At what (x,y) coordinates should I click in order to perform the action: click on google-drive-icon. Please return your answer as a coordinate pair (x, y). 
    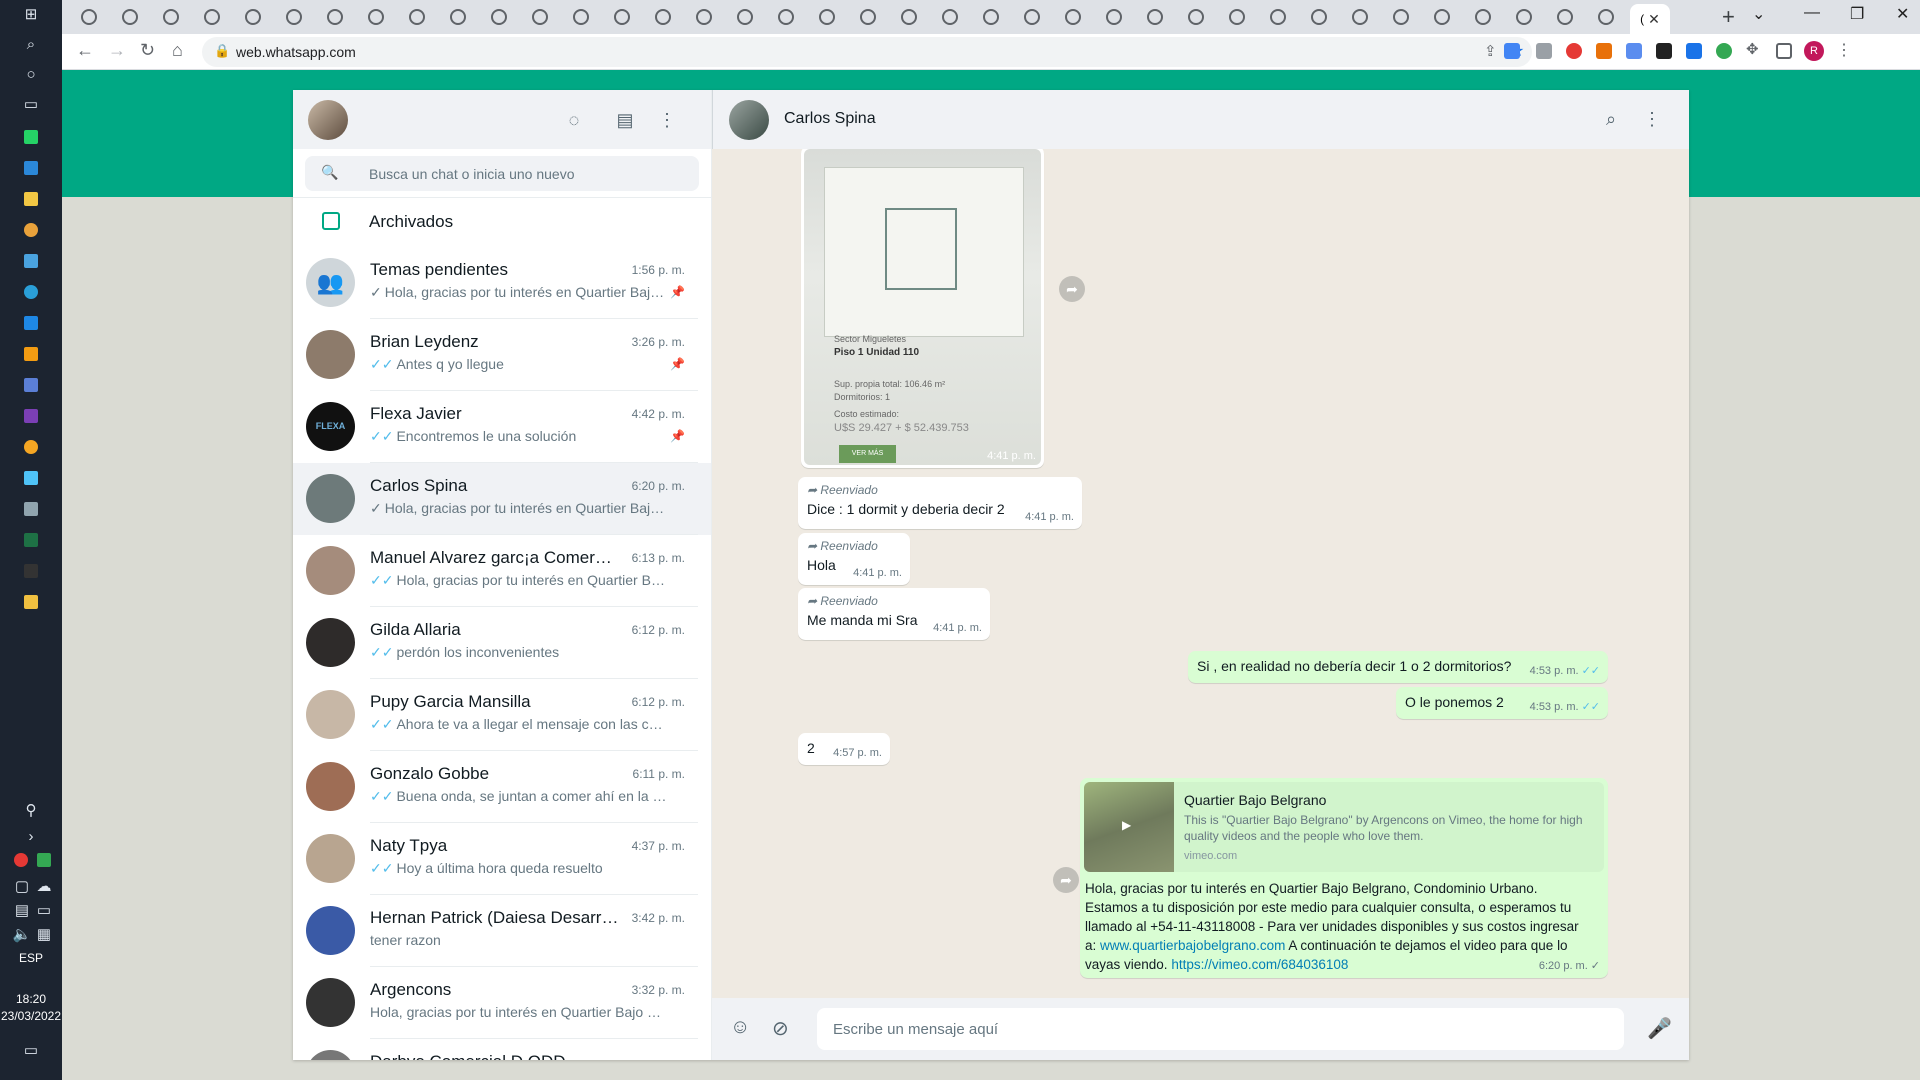
    Looking at the image, I should click on (44, 860).